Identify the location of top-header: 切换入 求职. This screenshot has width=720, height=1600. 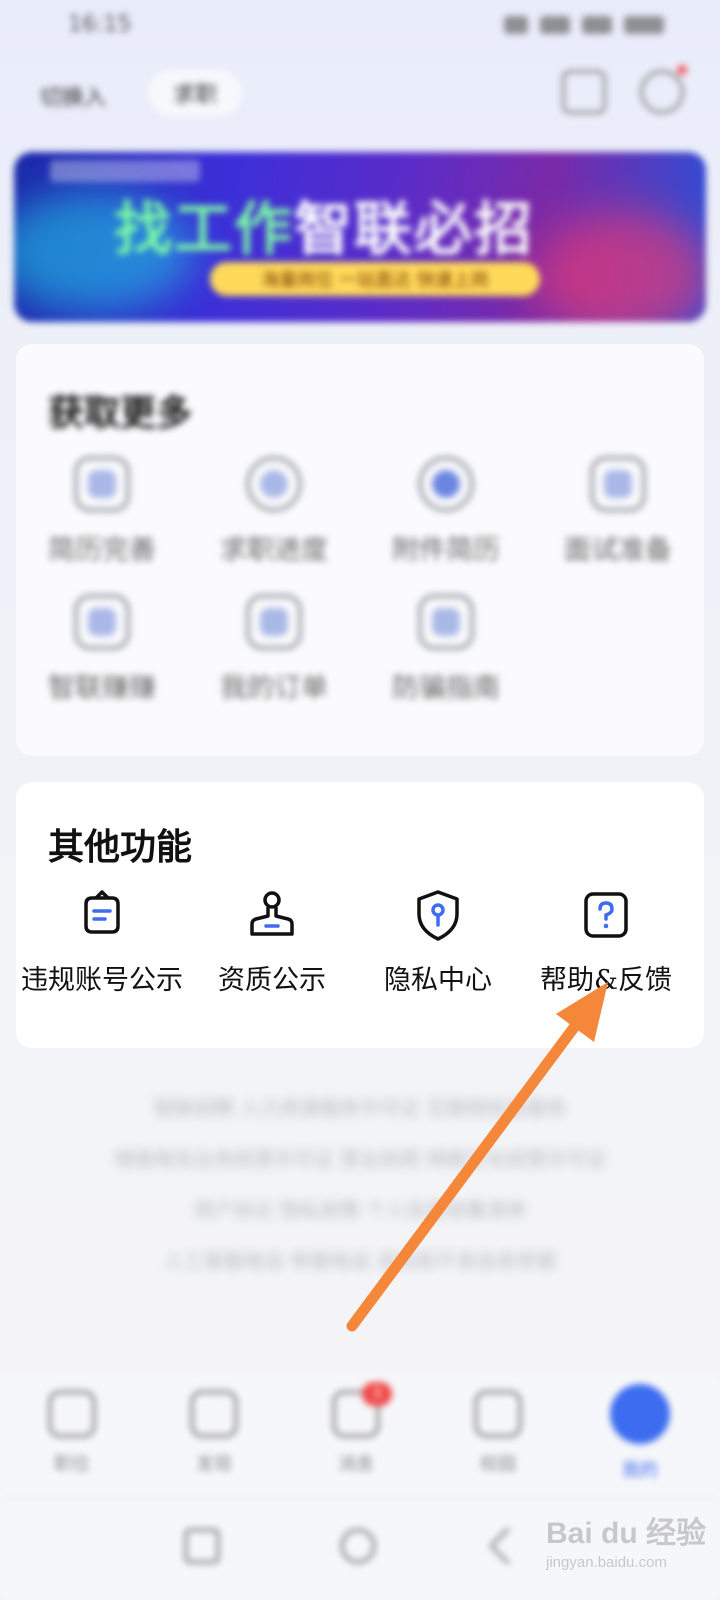
(360, 94).